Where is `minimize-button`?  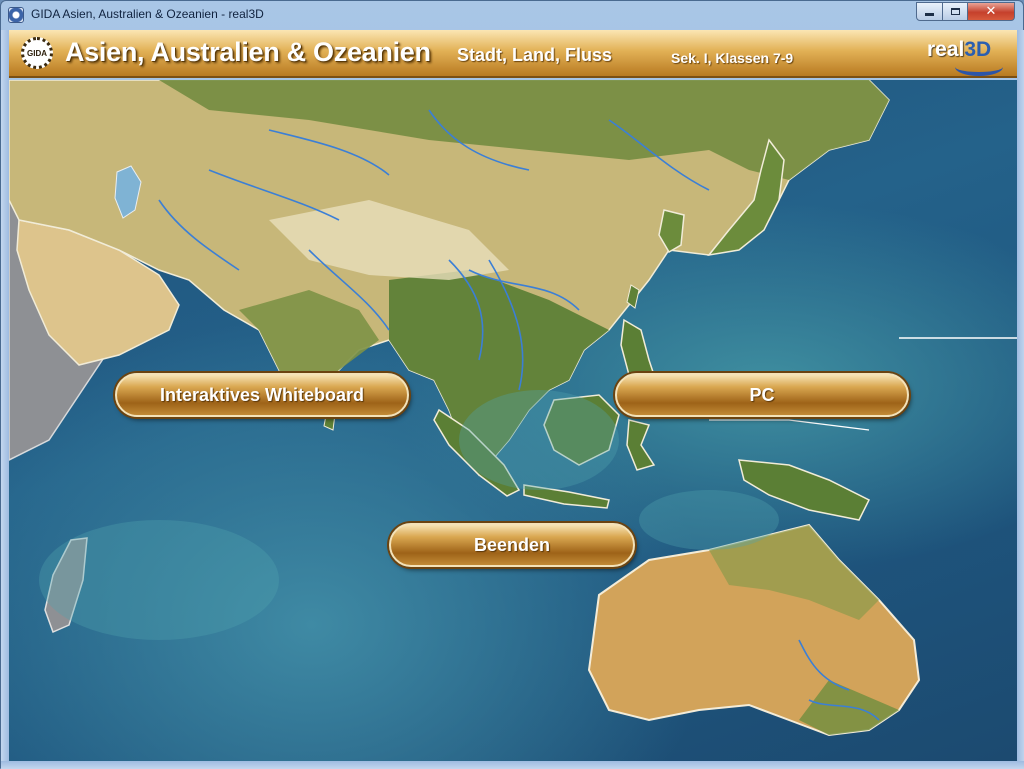
minimize-button is located at coordinates (929, 11).